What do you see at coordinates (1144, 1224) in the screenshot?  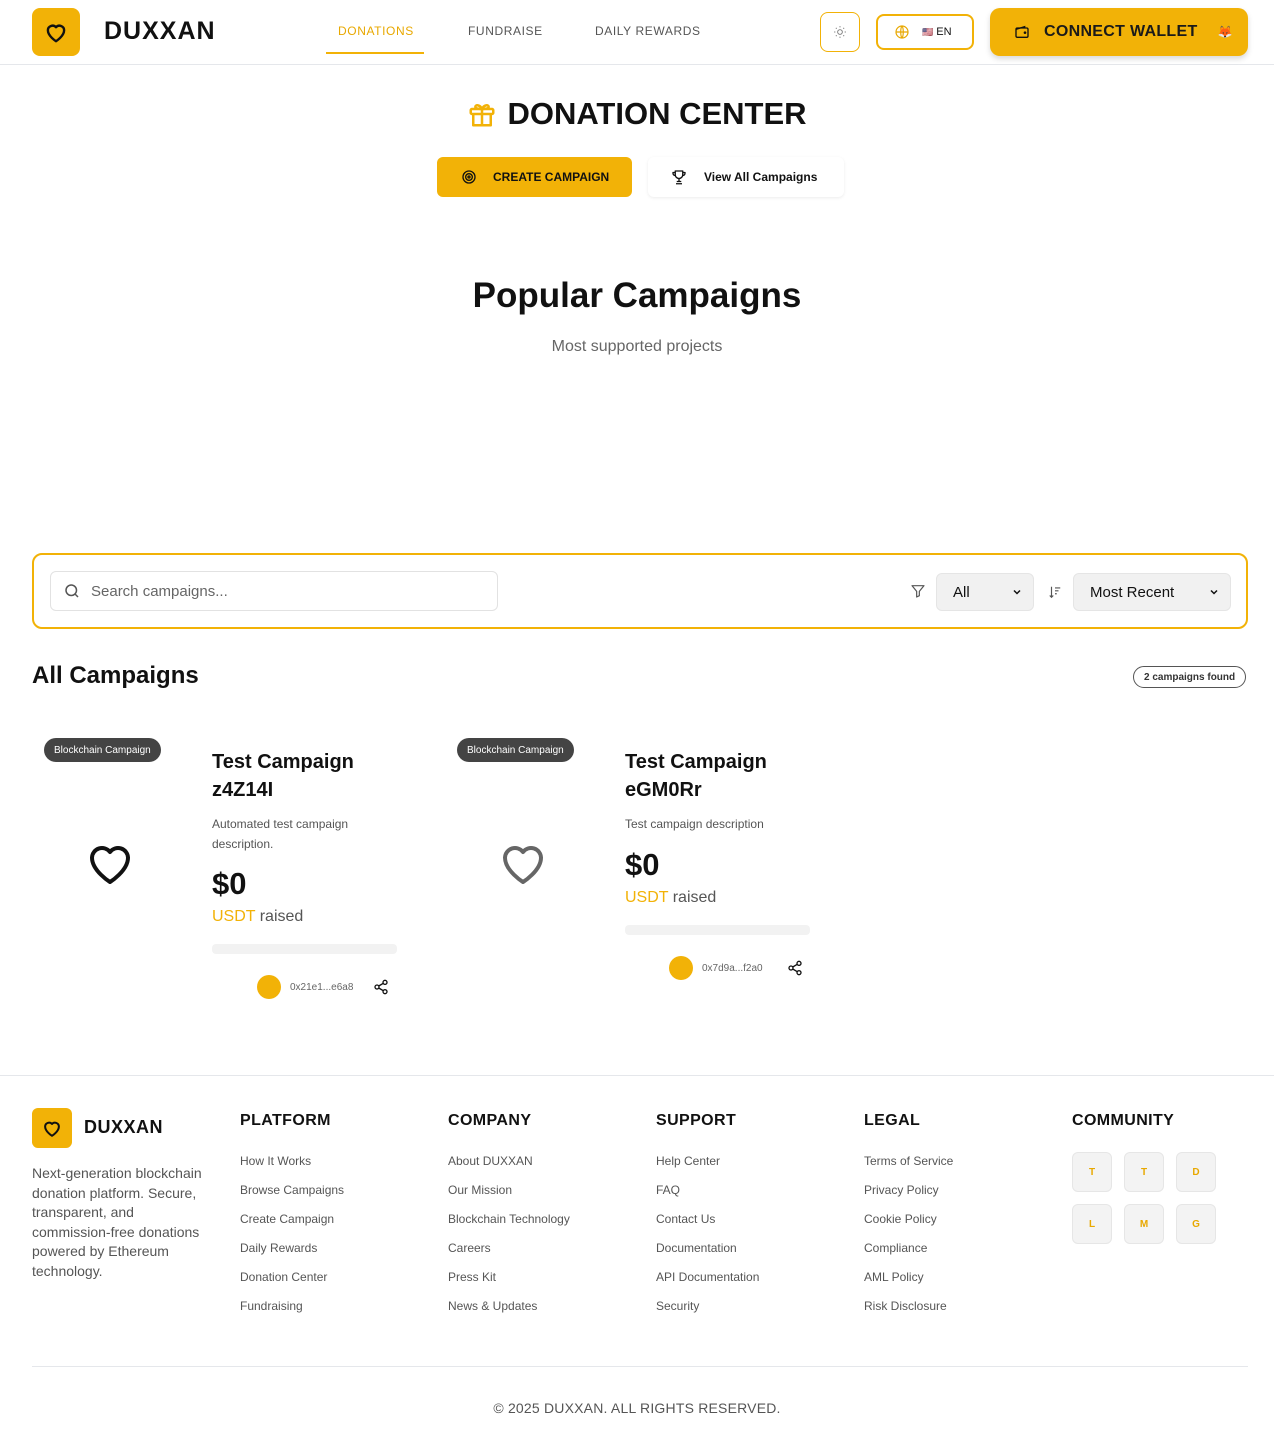 I see `social-icon: M` at bounding box center [1144, 1224].